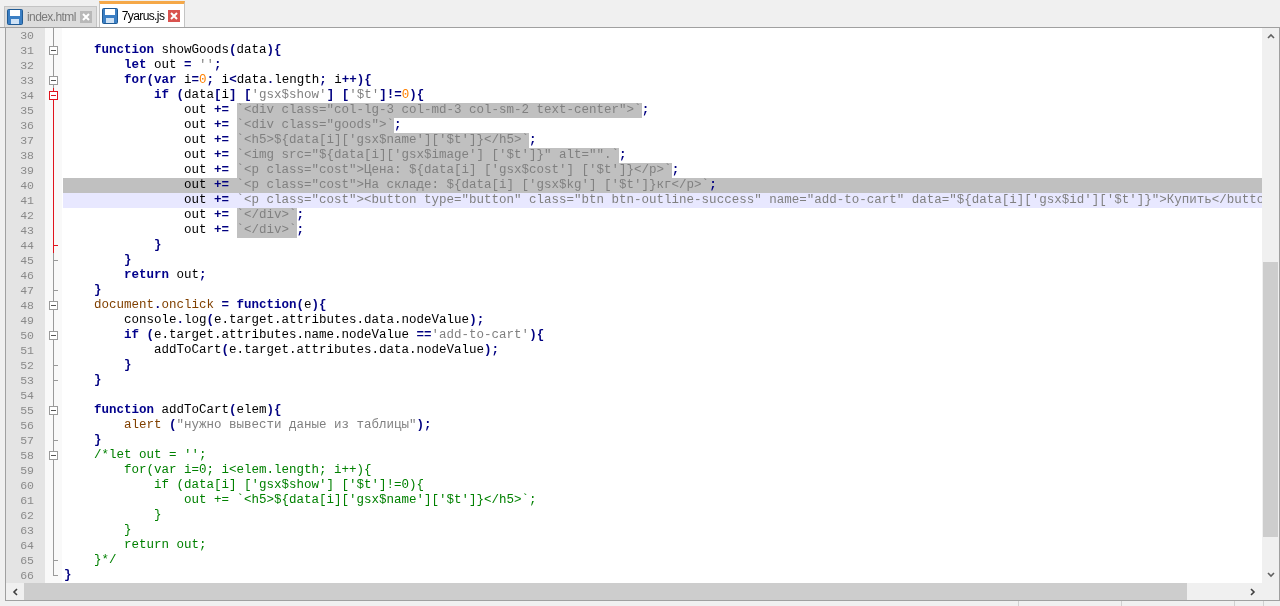 Image resolution: width=1280 pixels, height=606 pixels. I want to click on line-number: 32, so click(27, 65).